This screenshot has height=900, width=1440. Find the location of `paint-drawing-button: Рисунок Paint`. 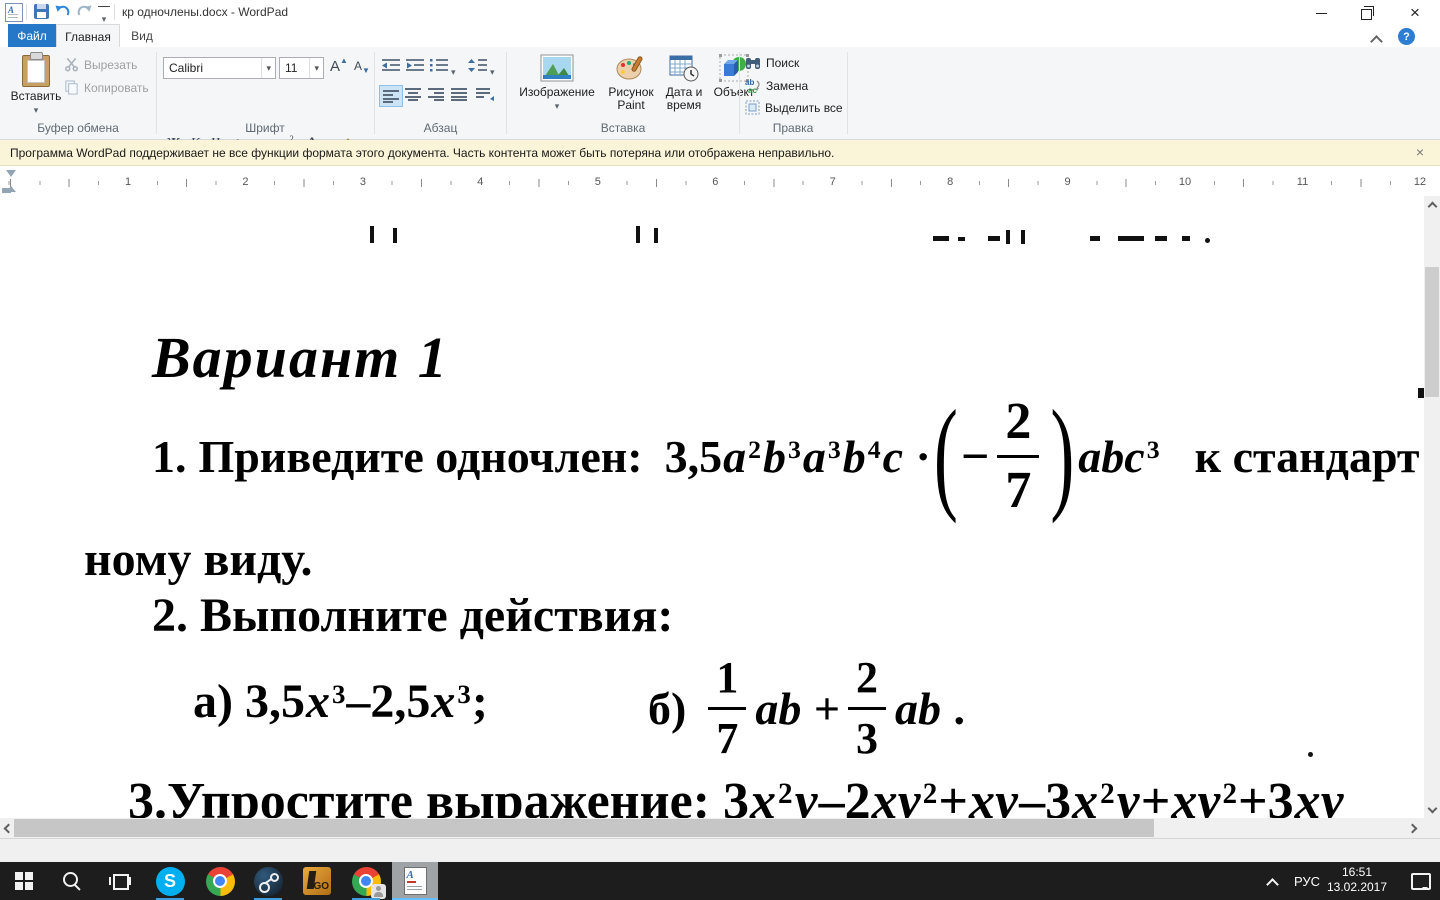

paint-drawing-button: Рисунок Paint is located at coordinates (631, 83).